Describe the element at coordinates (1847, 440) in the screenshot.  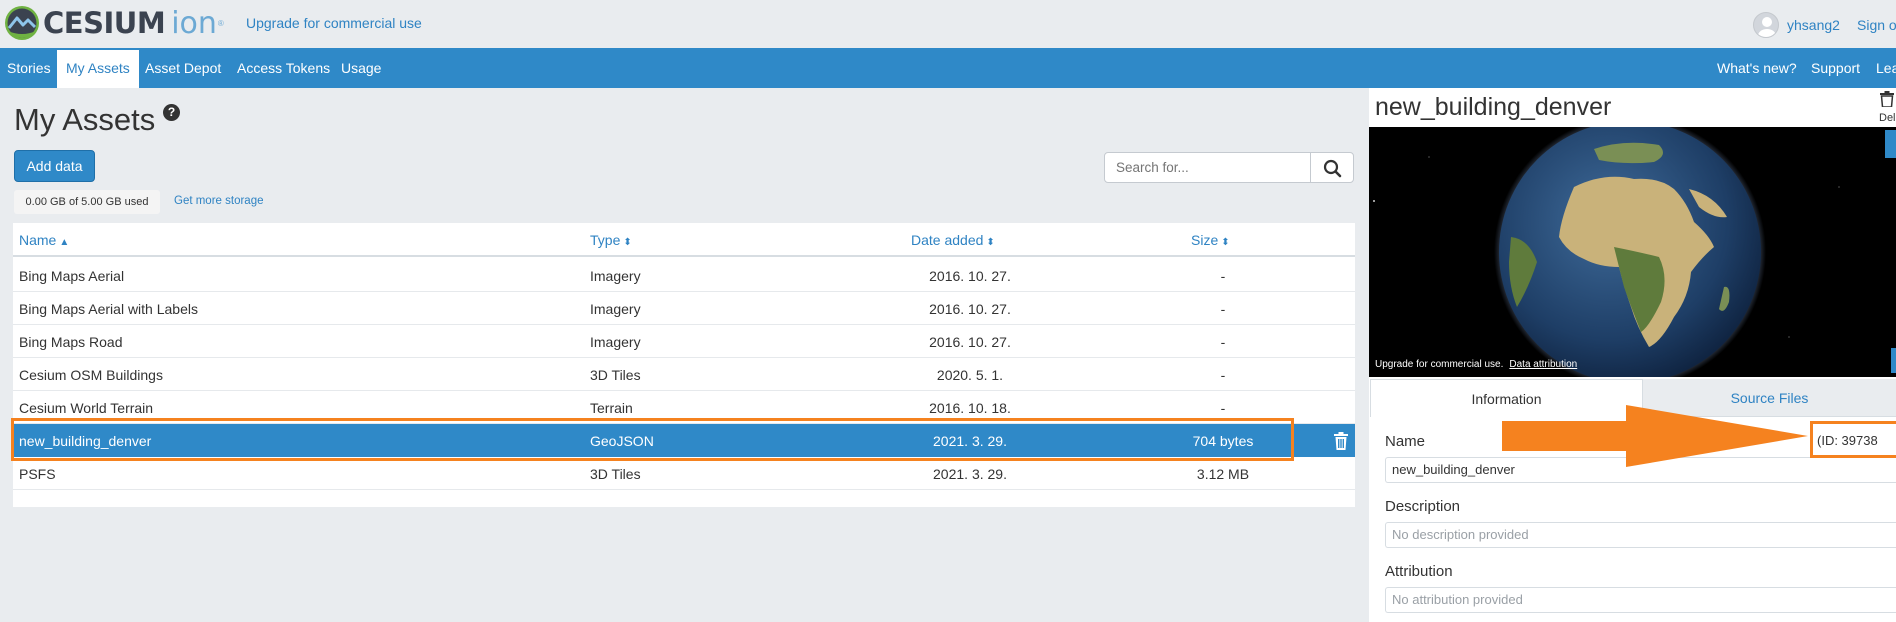
I see `asset-id: (ID: 39738` at that location.